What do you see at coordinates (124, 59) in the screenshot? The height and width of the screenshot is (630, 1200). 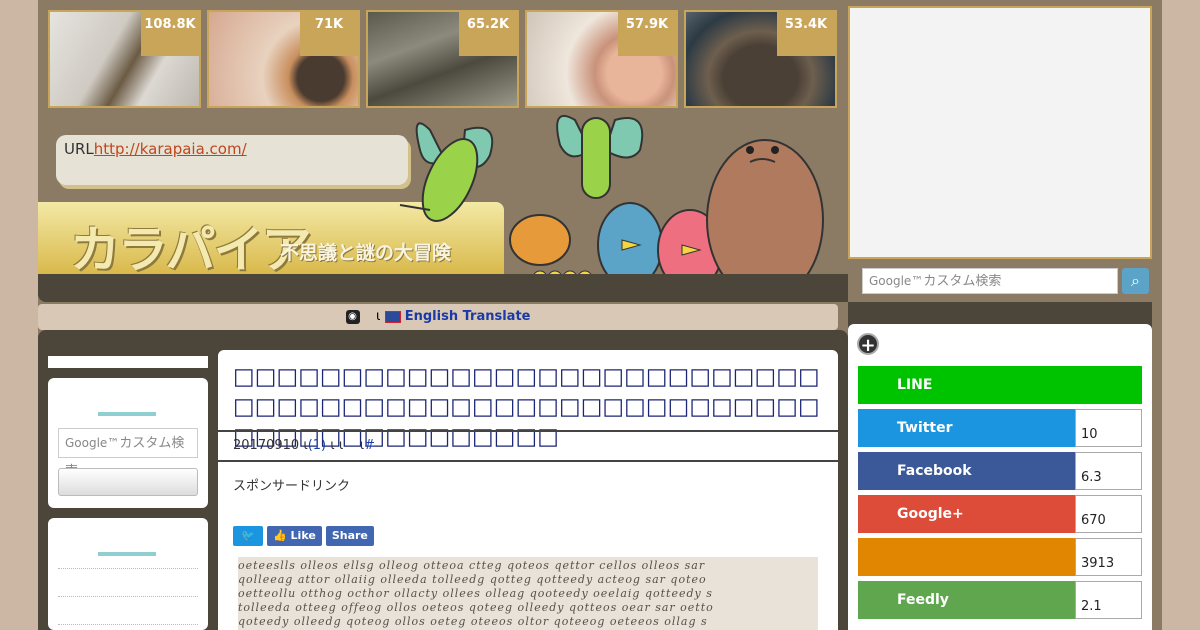 I see `thumbnail-1: 108.8K` at bounding box center [124, 59].